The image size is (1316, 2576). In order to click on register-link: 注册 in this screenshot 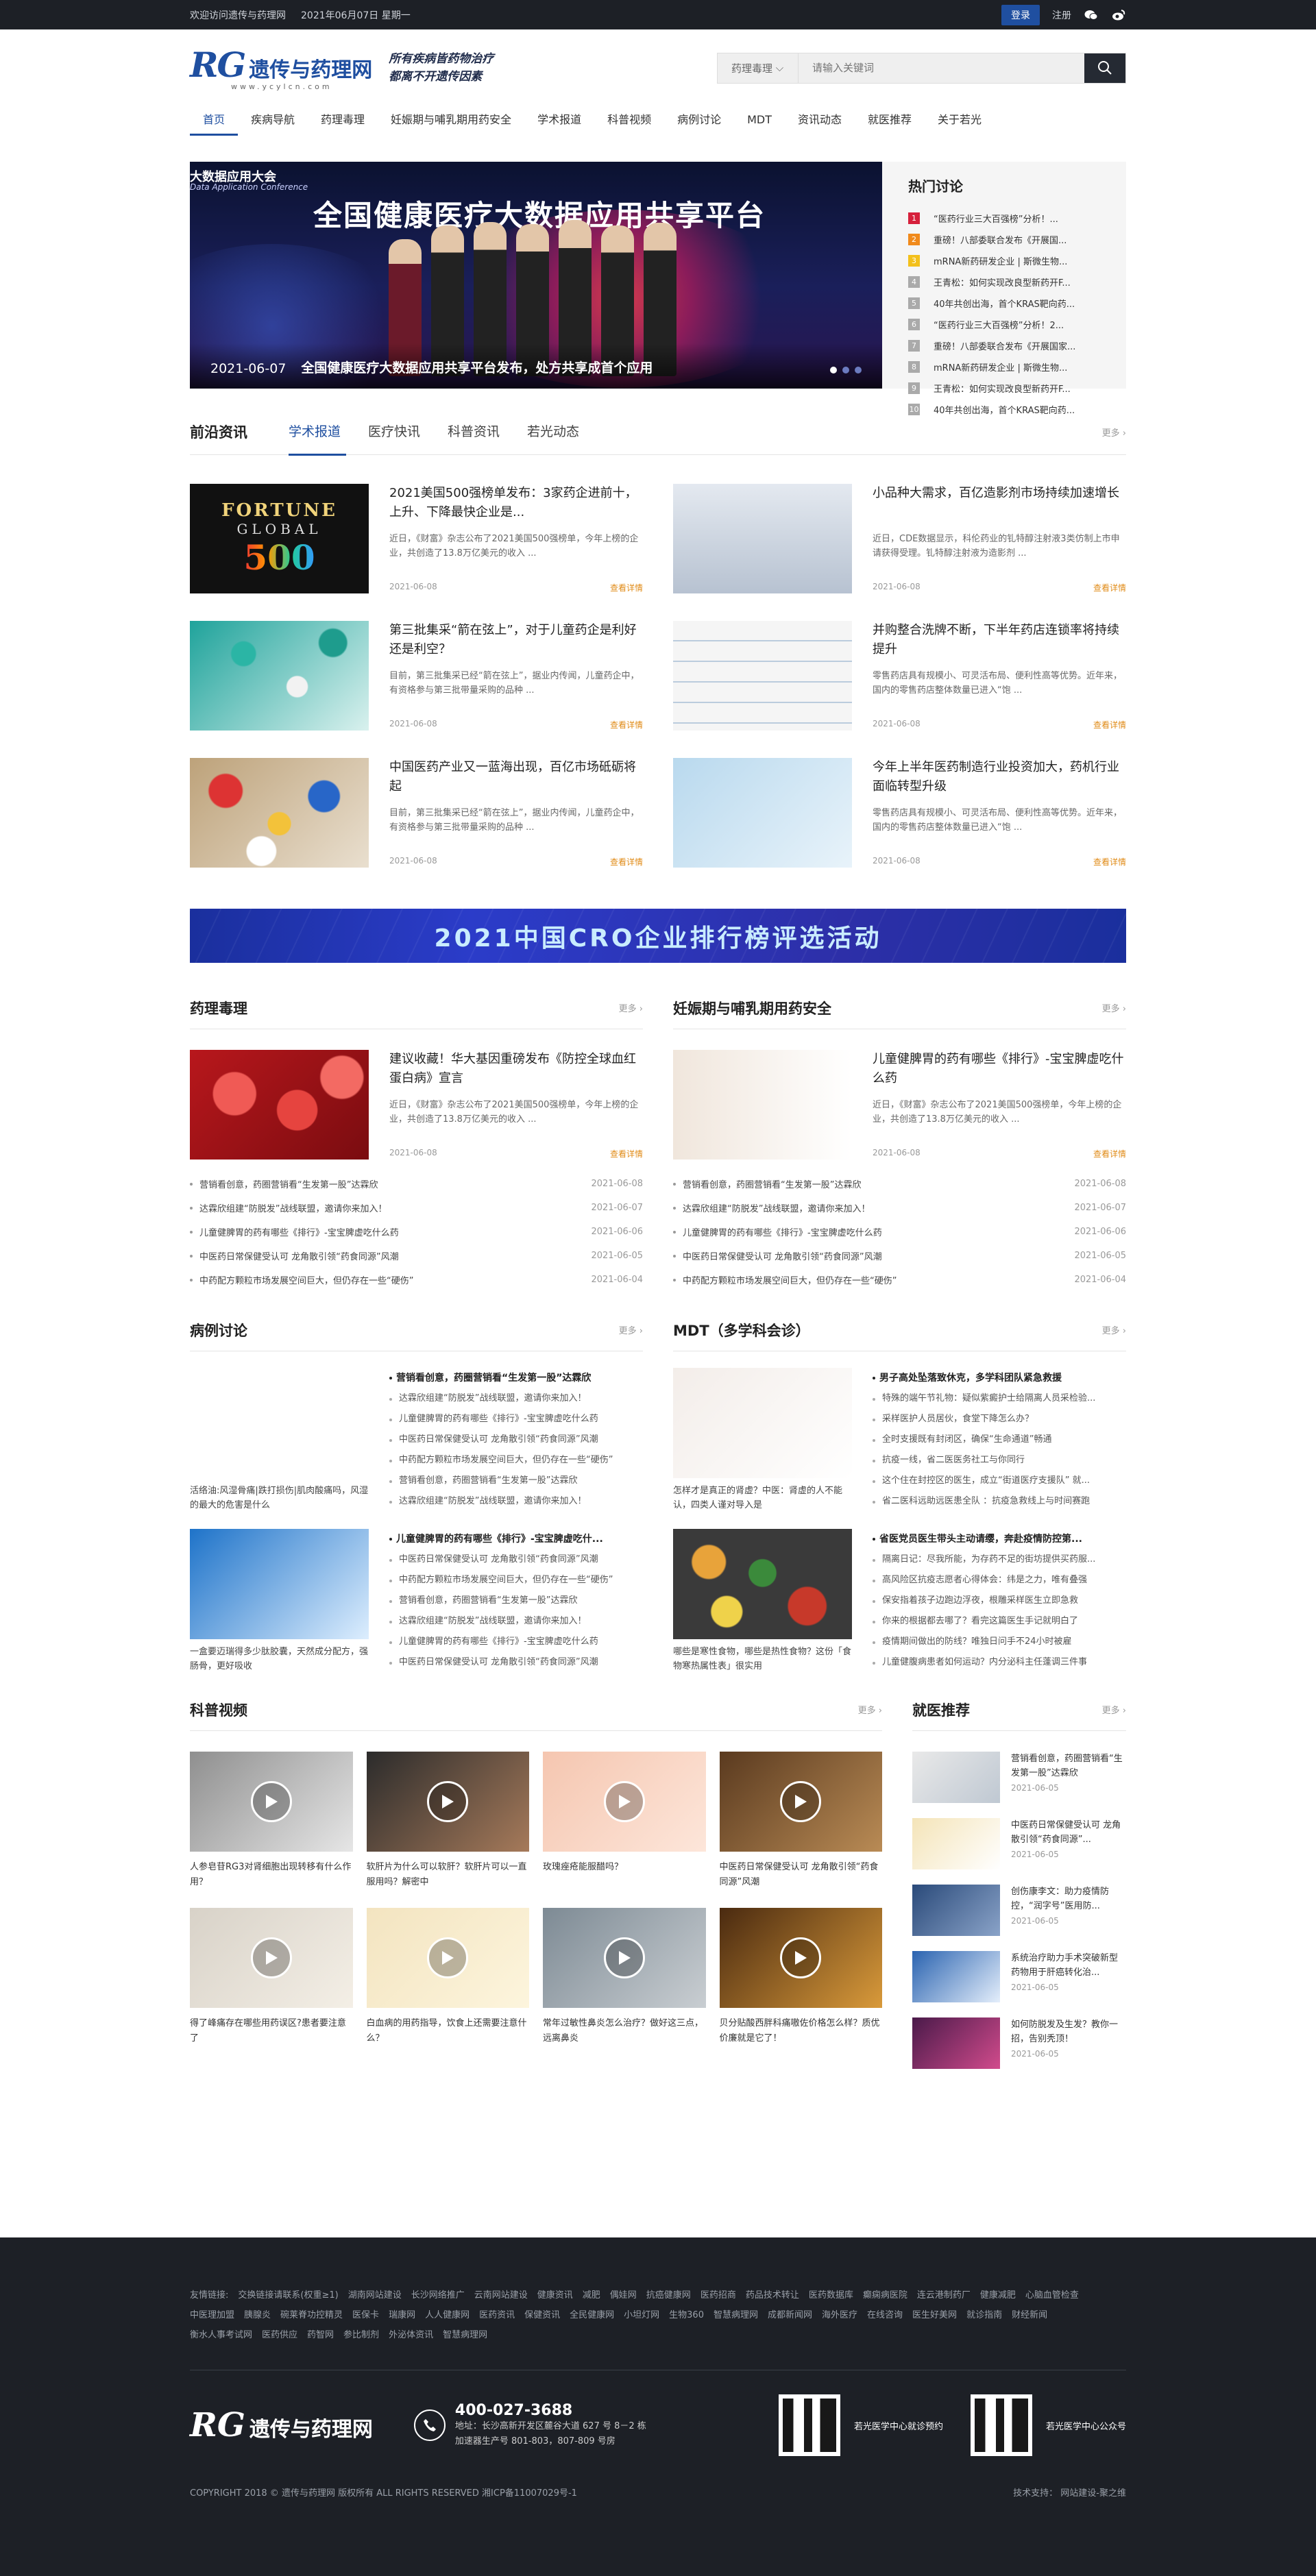, I will do `click(1061, 15)`.